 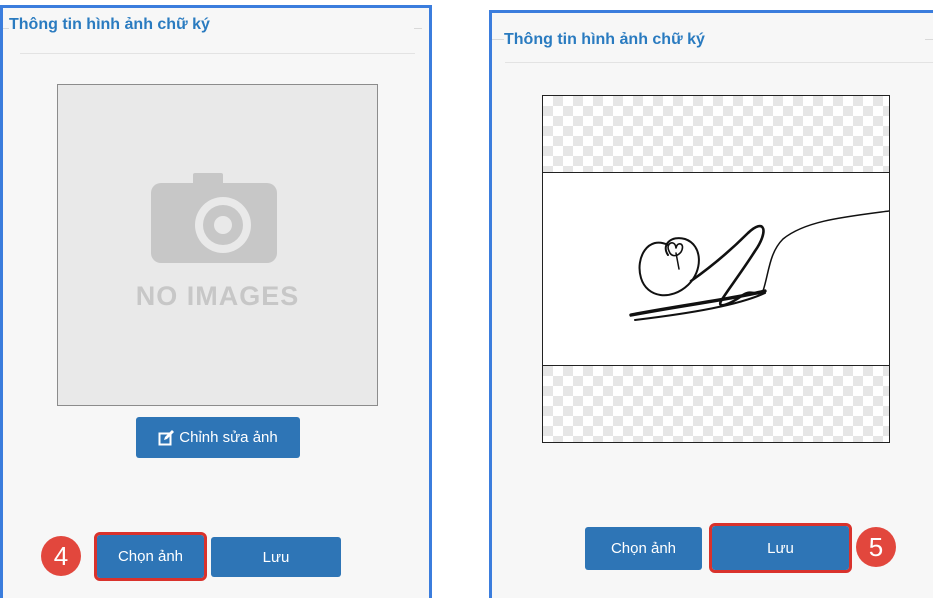 I want to click on edit-icon, so click(x=166, y=437).